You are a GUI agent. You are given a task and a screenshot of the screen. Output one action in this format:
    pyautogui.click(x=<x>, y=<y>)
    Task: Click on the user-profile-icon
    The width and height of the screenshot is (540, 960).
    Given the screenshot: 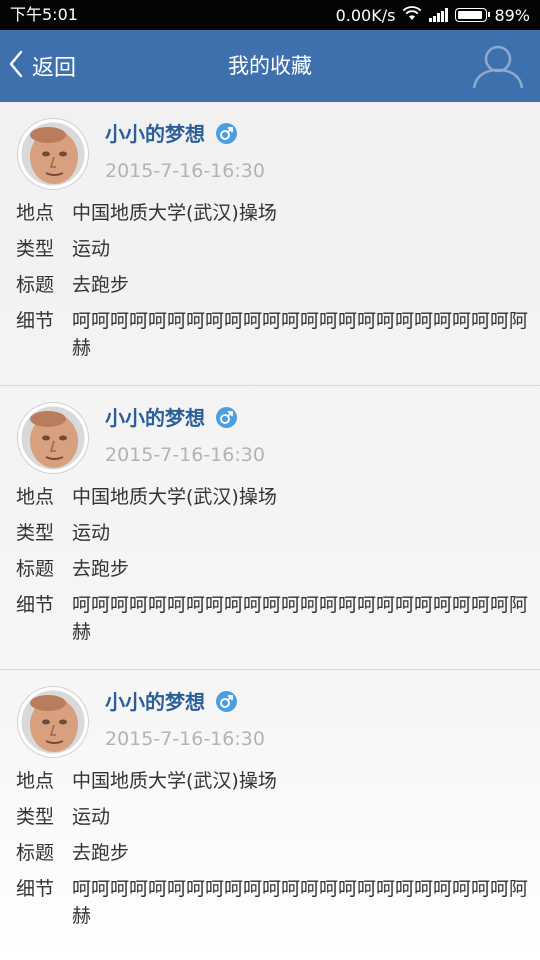 What is the action you would take?
    pyautogui.click(x=498, y=69)
    